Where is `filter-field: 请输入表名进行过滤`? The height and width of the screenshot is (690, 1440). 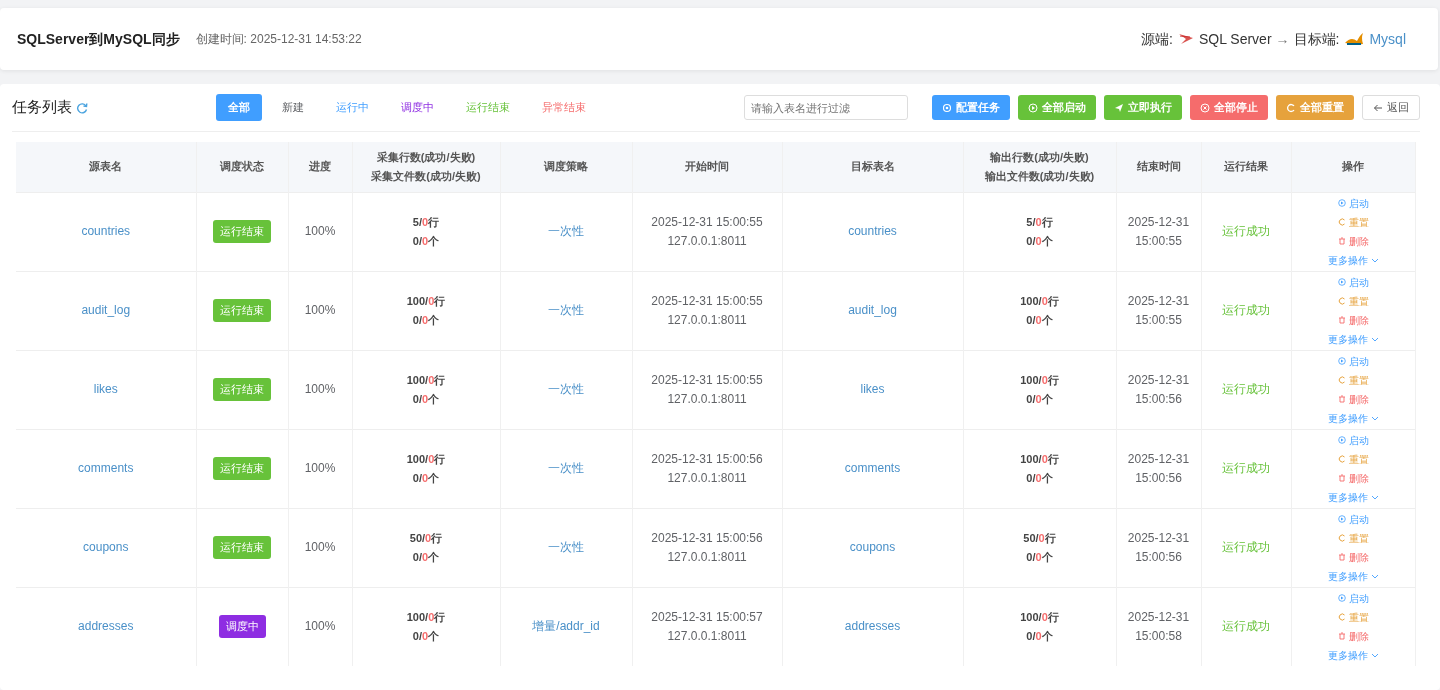
filter-field: 请输入表名进行过滤 is located at coordinates (826, 107).